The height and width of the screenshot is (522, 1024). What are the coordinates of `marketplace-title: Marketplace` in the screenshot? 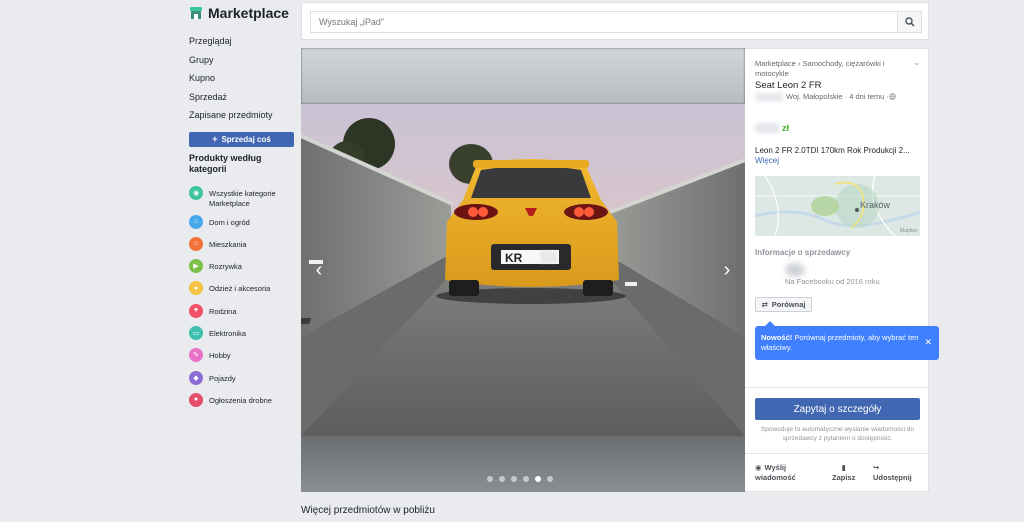 It's located at (248, 13).